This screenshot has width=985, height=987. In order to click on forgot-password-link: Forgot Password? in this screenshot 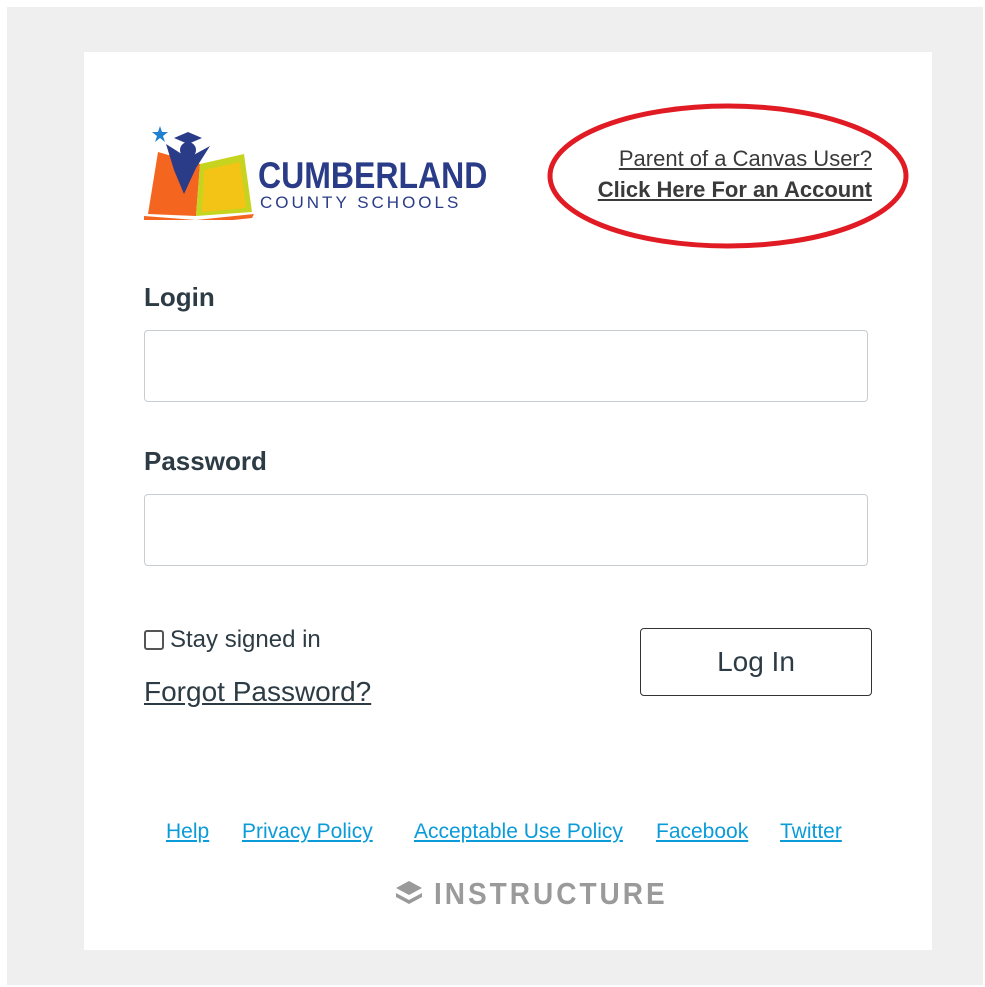, I will do `click(257, 692)`.